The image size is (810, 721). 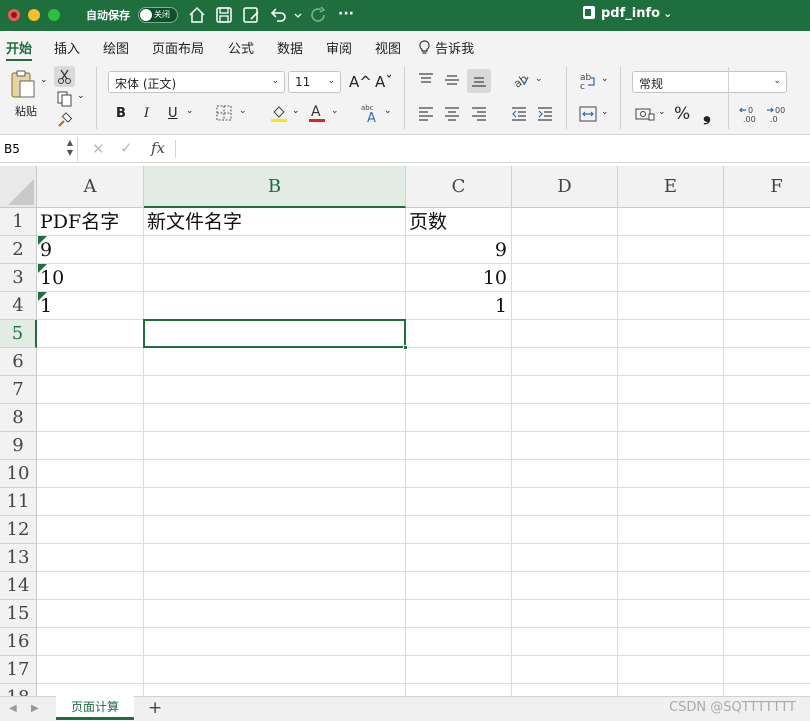 What do you see at coordinates (90, 250) in the screenshot?
I see `cell-a2: 9` at bounding box center [90, 250].